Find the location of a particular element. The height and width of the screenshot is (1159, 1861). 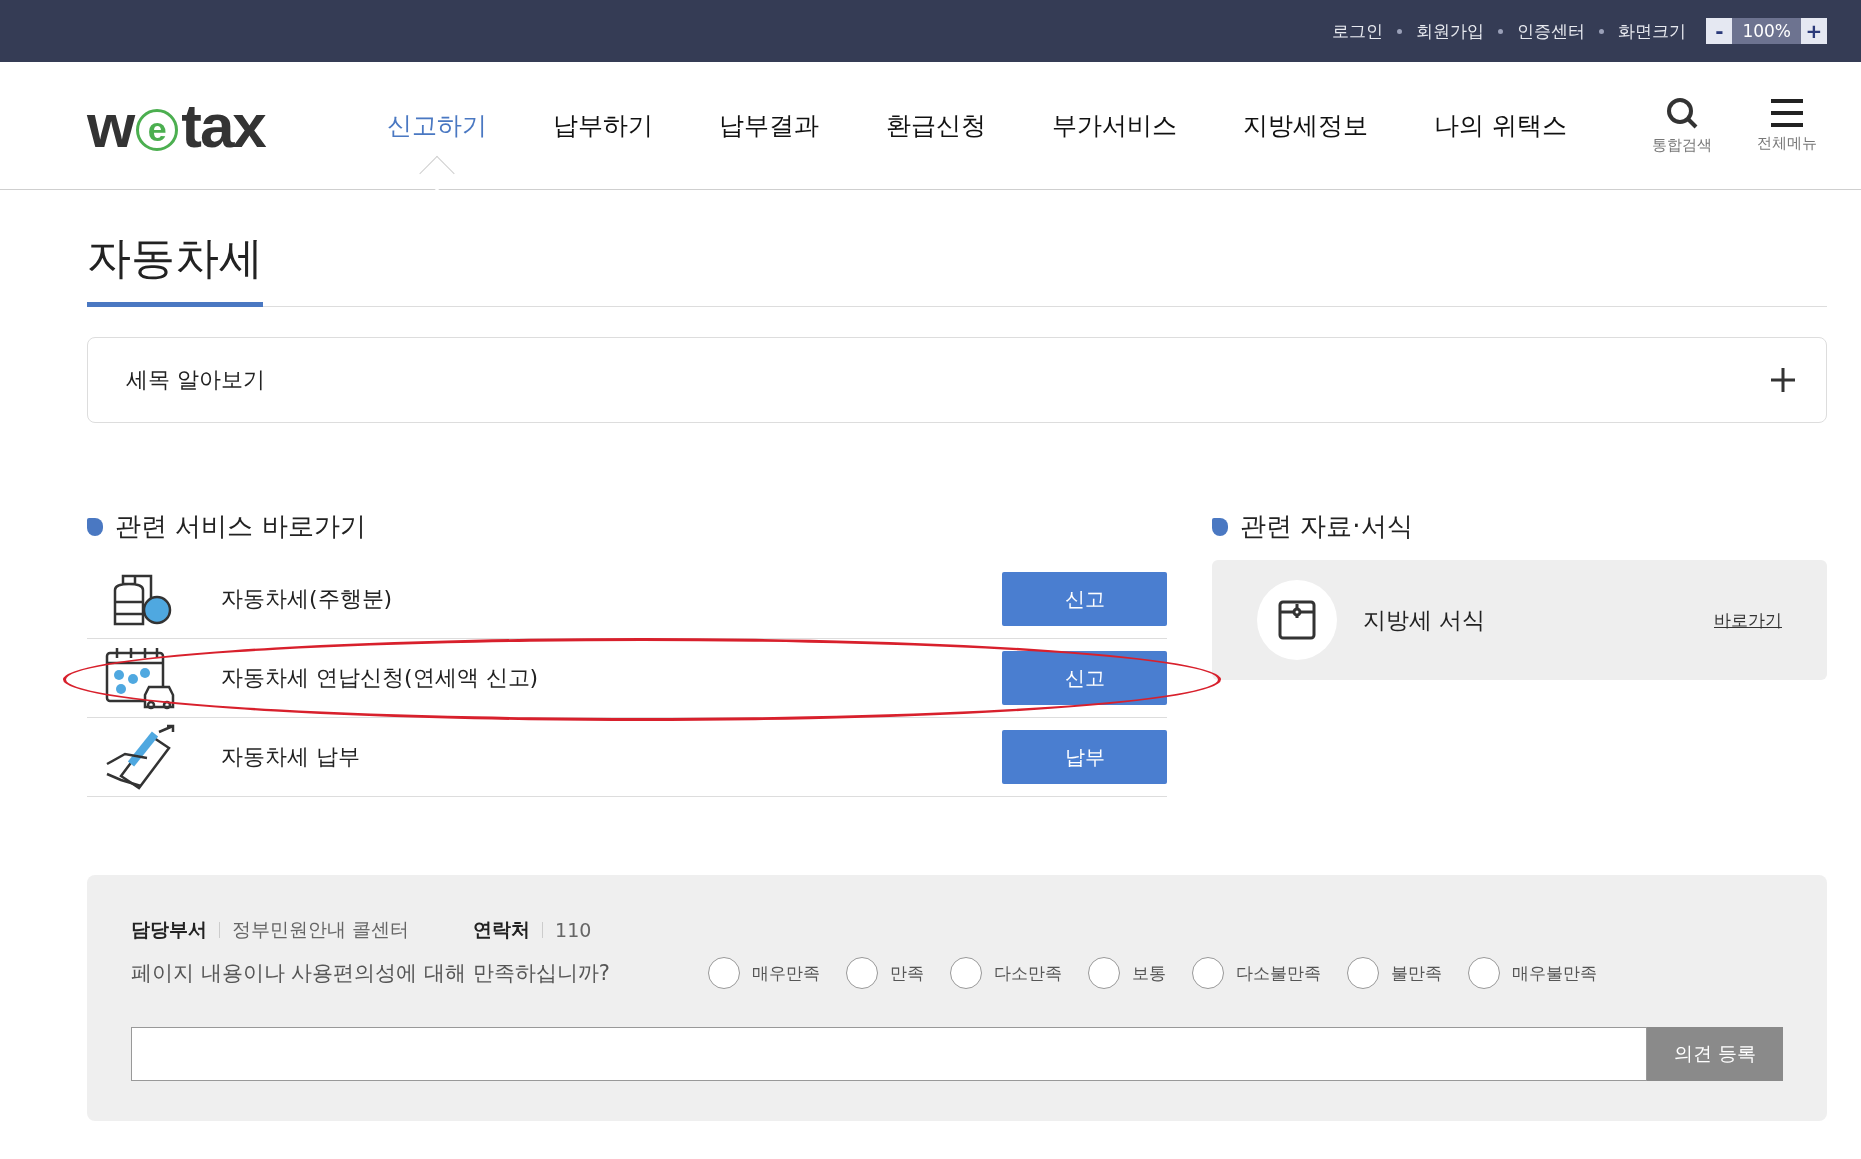

satisfaction-option: 매우만족 is located at coordinates (764, 973).